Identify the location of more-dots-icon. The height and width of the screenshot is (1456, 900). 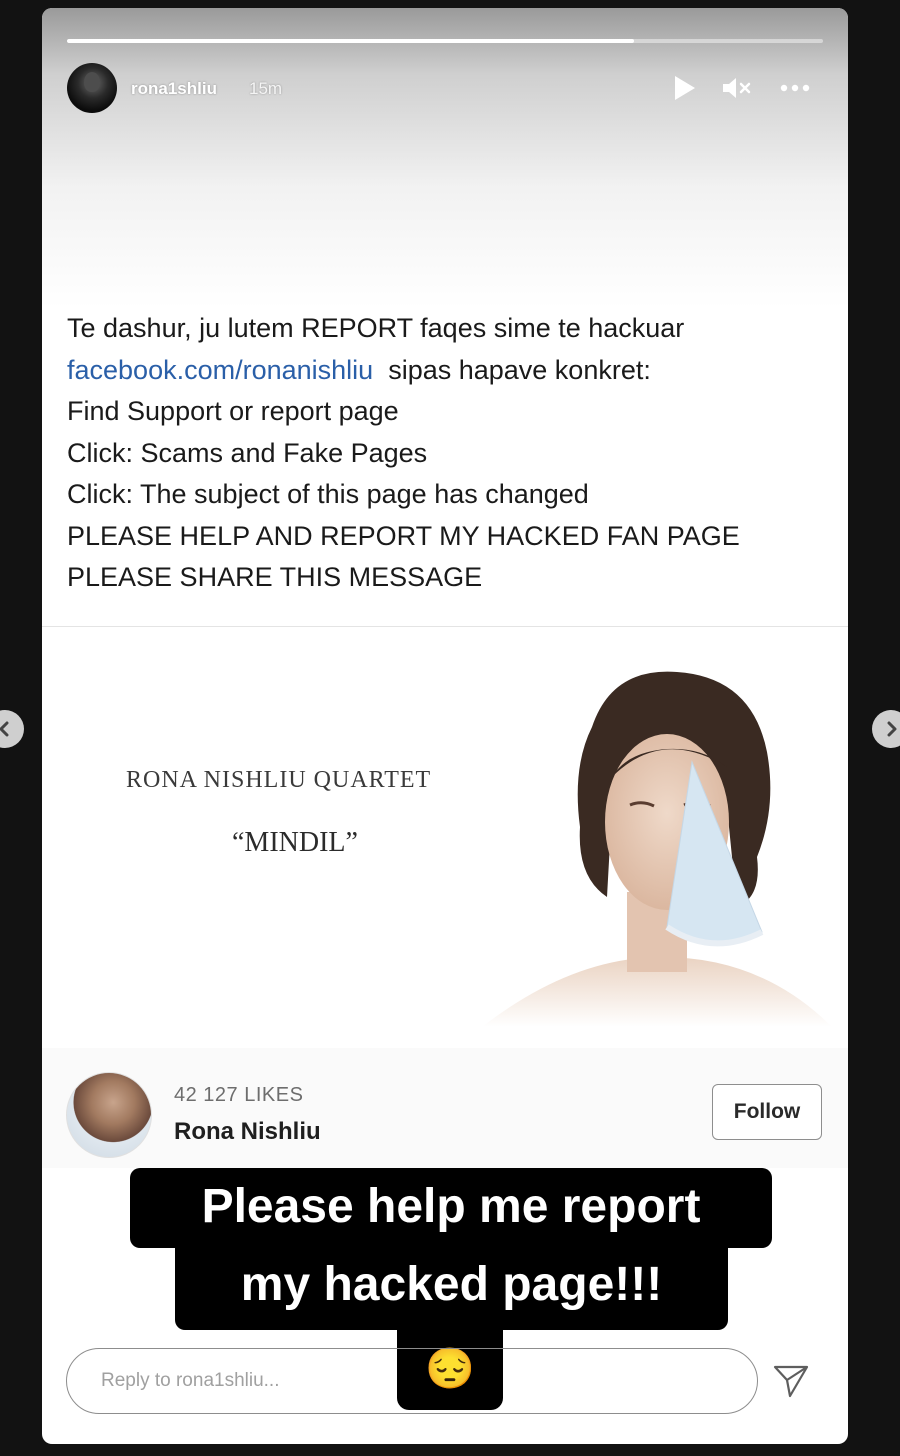
(795, 88).